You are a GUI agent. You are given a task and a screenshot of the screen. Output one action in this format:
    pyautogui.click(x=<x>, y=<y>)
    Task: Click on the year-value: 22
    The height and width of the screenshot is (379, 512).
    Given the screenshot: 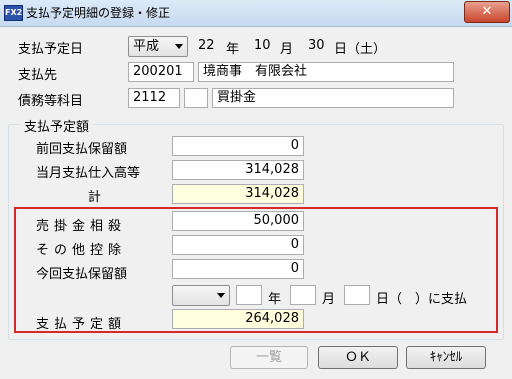 What is the action you would take?
    pyautogui.click(x=206, y=45)
    